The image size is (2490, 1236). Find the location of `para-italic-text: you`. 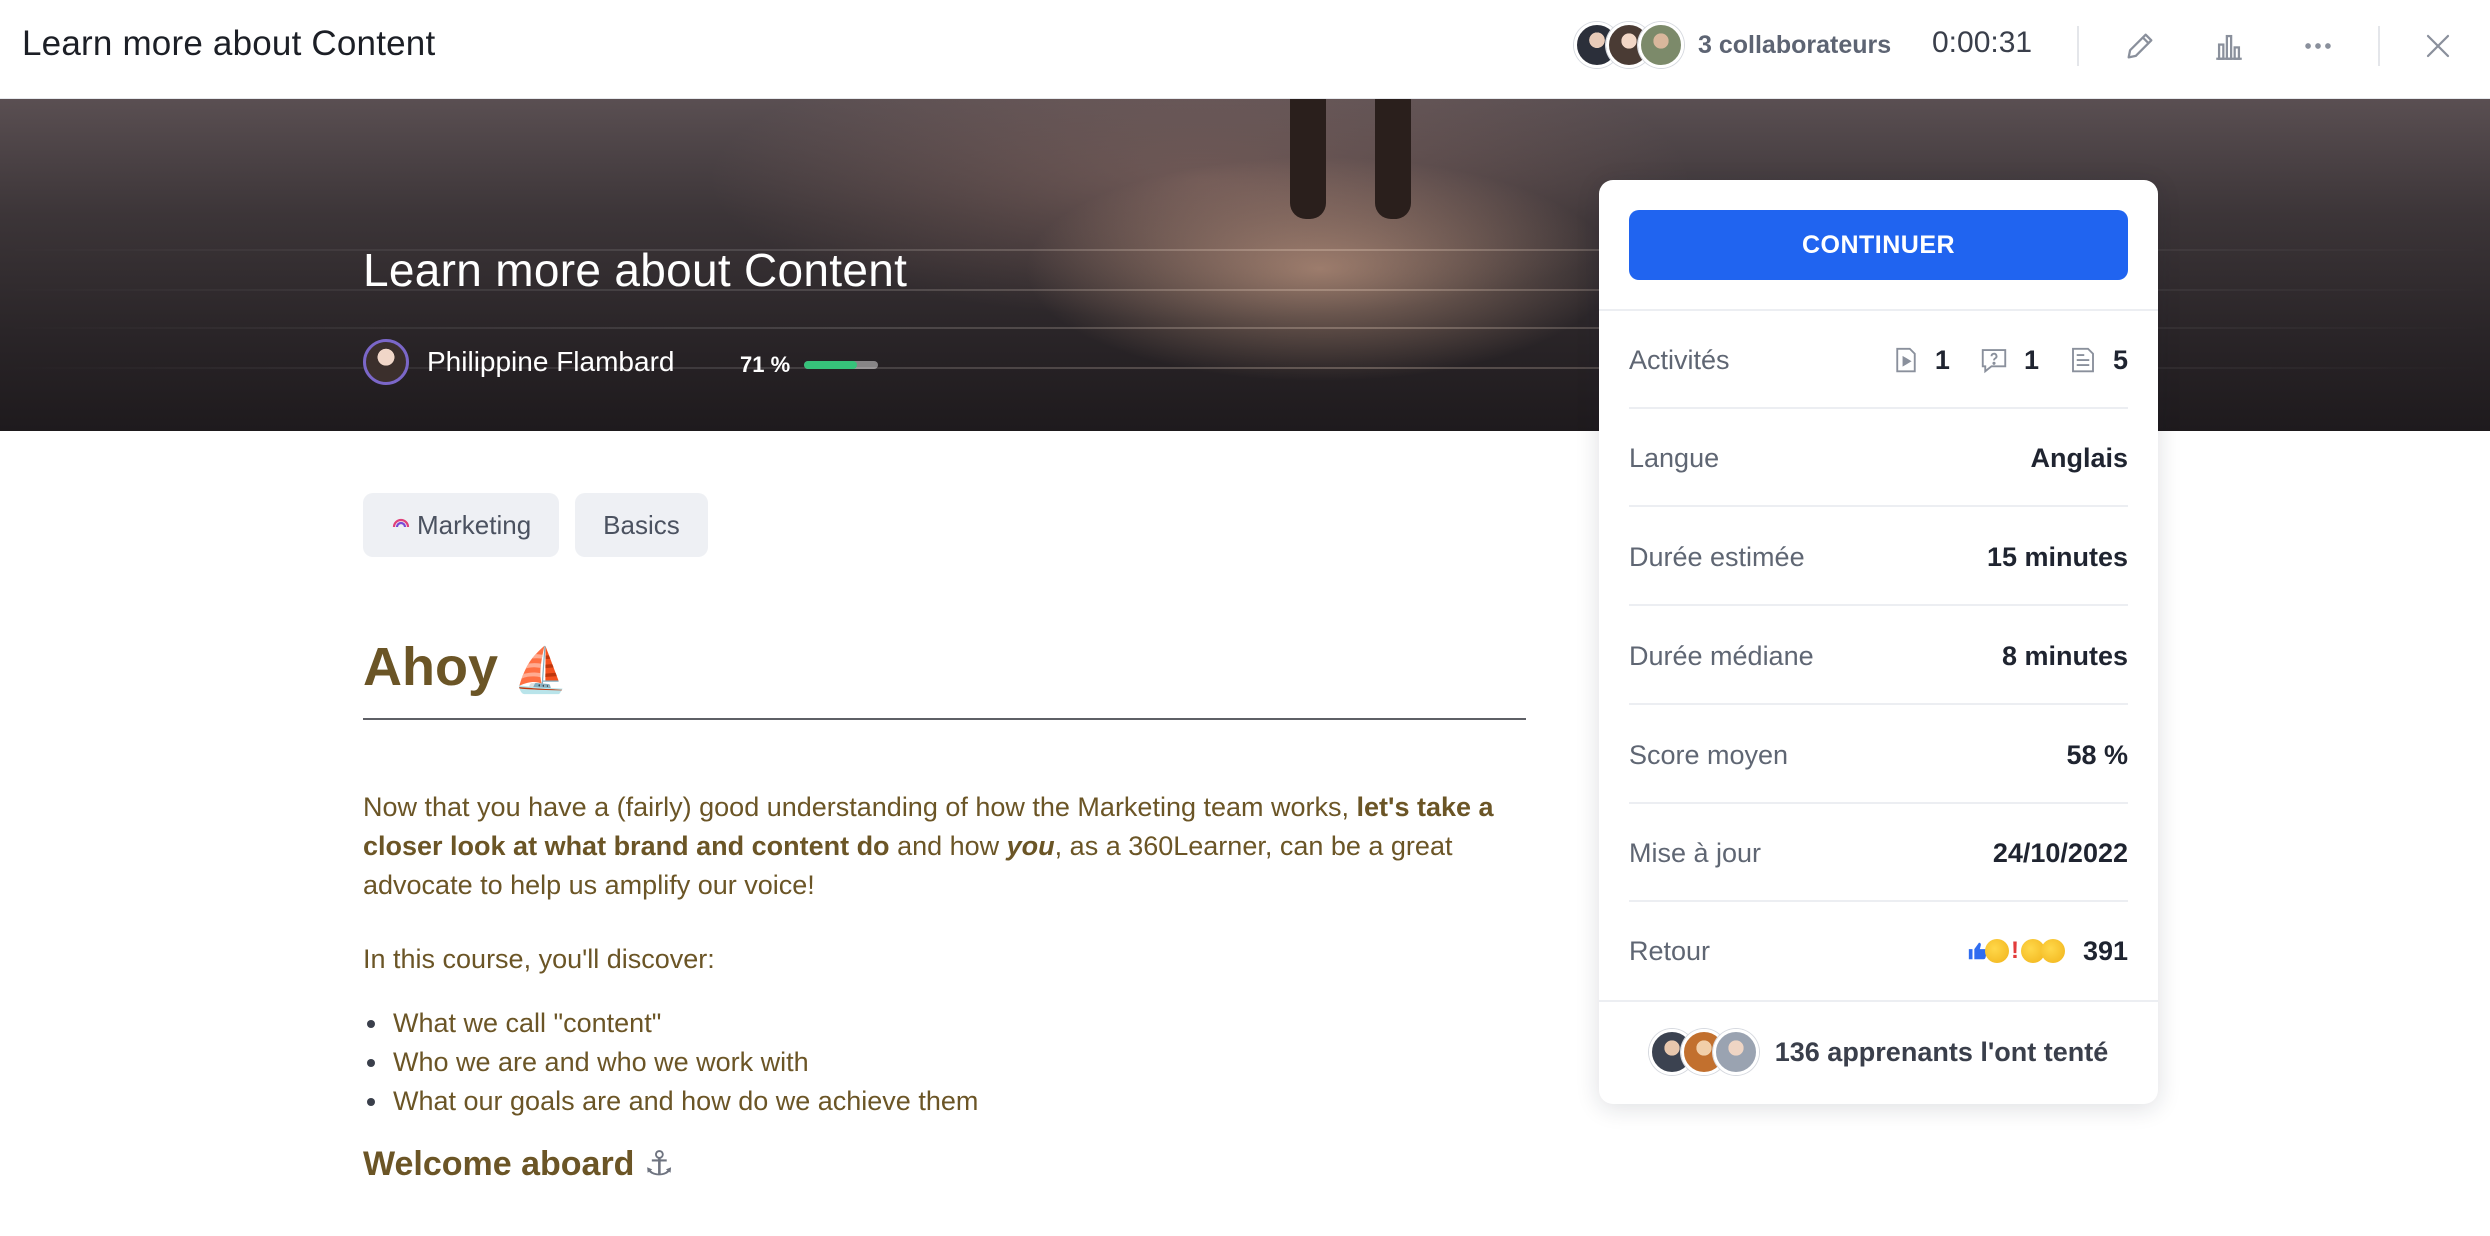

para-italic-text: you is located at coordinates (1030, 846).